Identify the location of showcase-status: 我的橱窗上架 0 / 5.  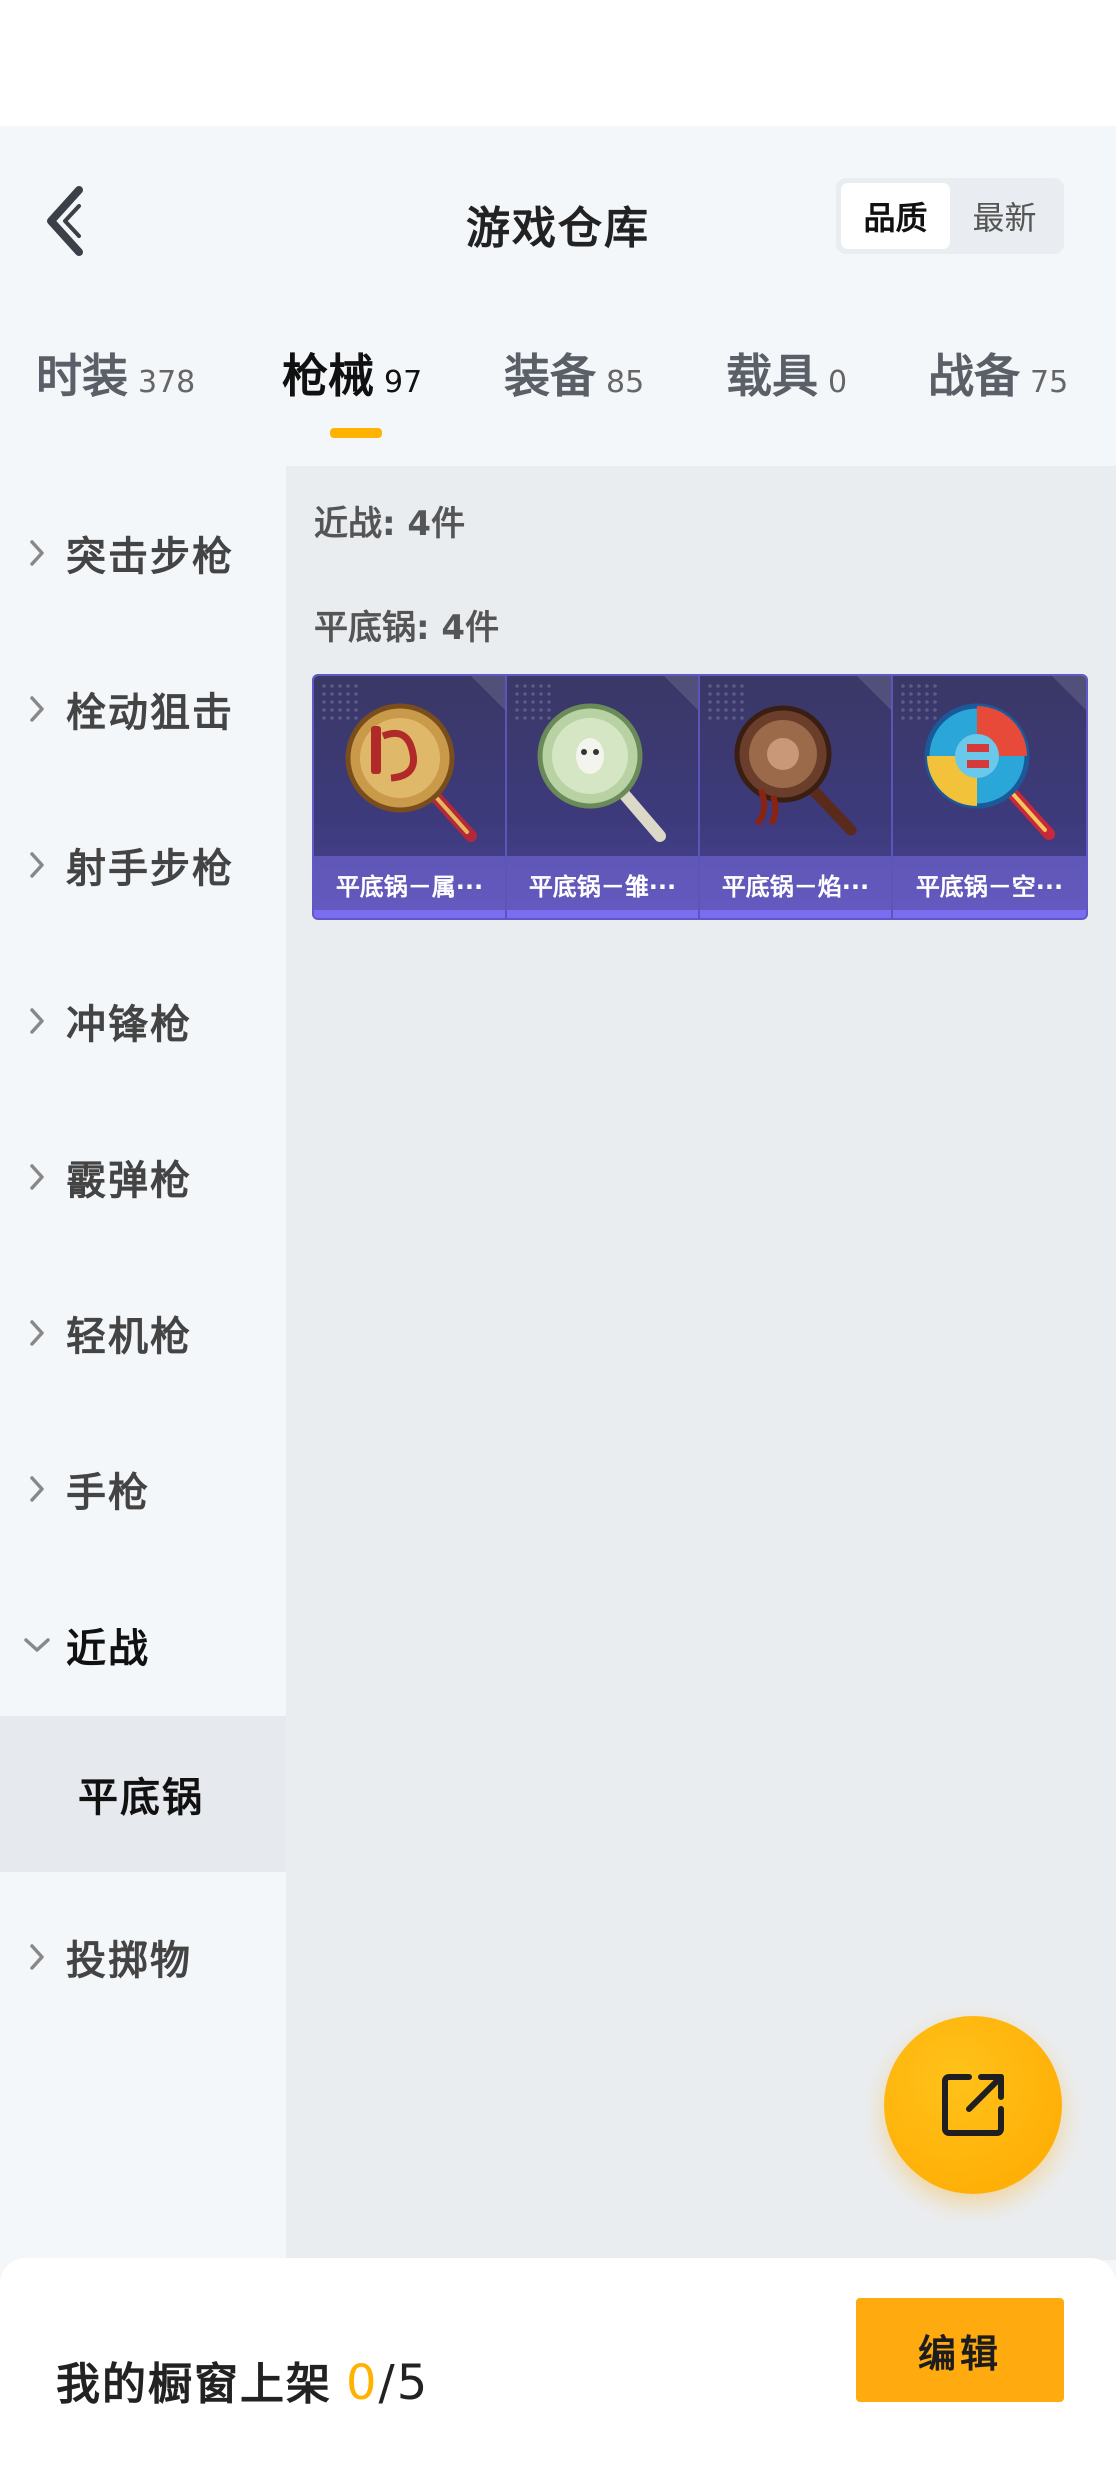
(242, 2380).